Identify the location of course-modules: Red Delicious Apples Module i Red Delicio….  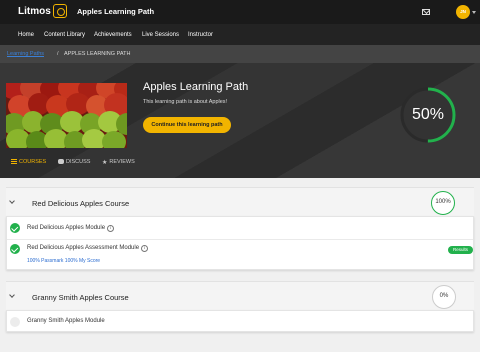
(240, 243).